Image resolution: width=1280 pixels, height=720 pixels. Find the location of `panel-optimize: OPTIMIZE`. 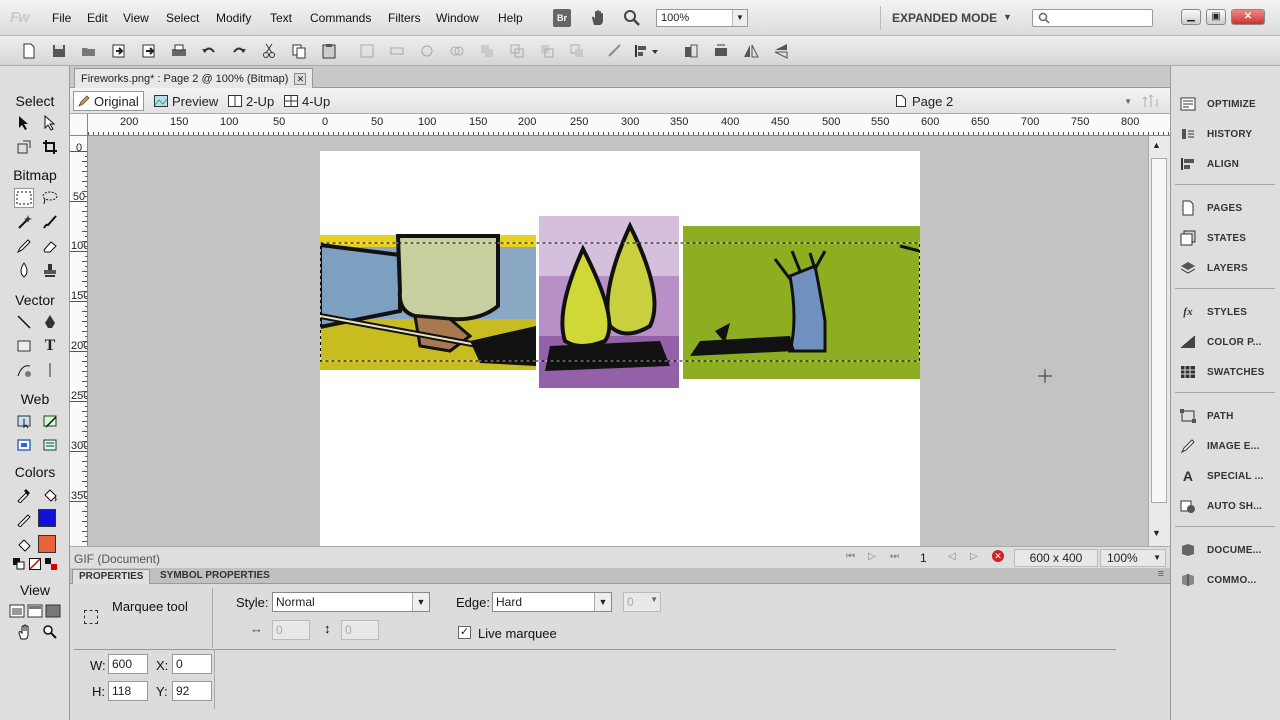

panel-optimize: OPTIMIZE is located at coordinates (1217, 104).